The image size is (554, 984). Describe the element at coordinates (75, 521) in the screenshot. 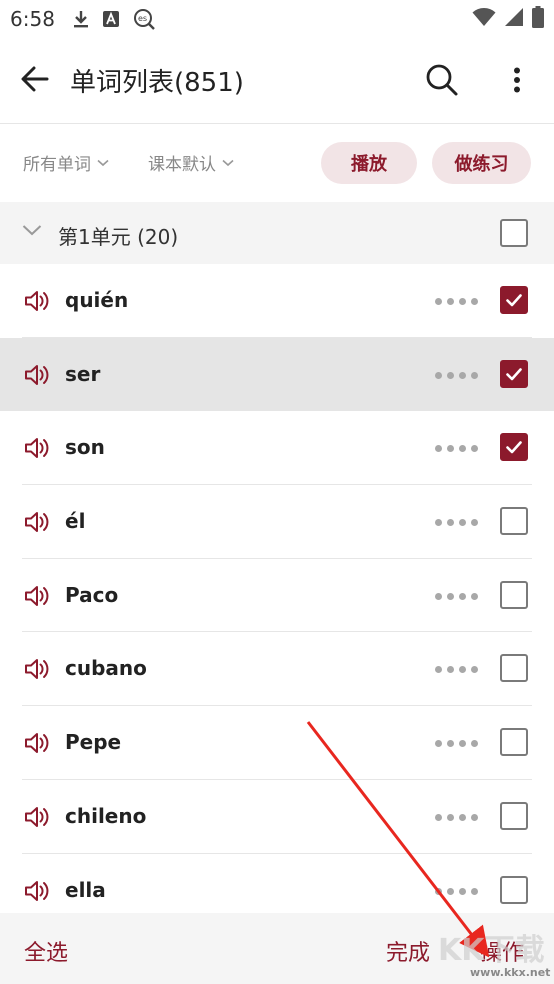

I see `word-text: él` at that location.